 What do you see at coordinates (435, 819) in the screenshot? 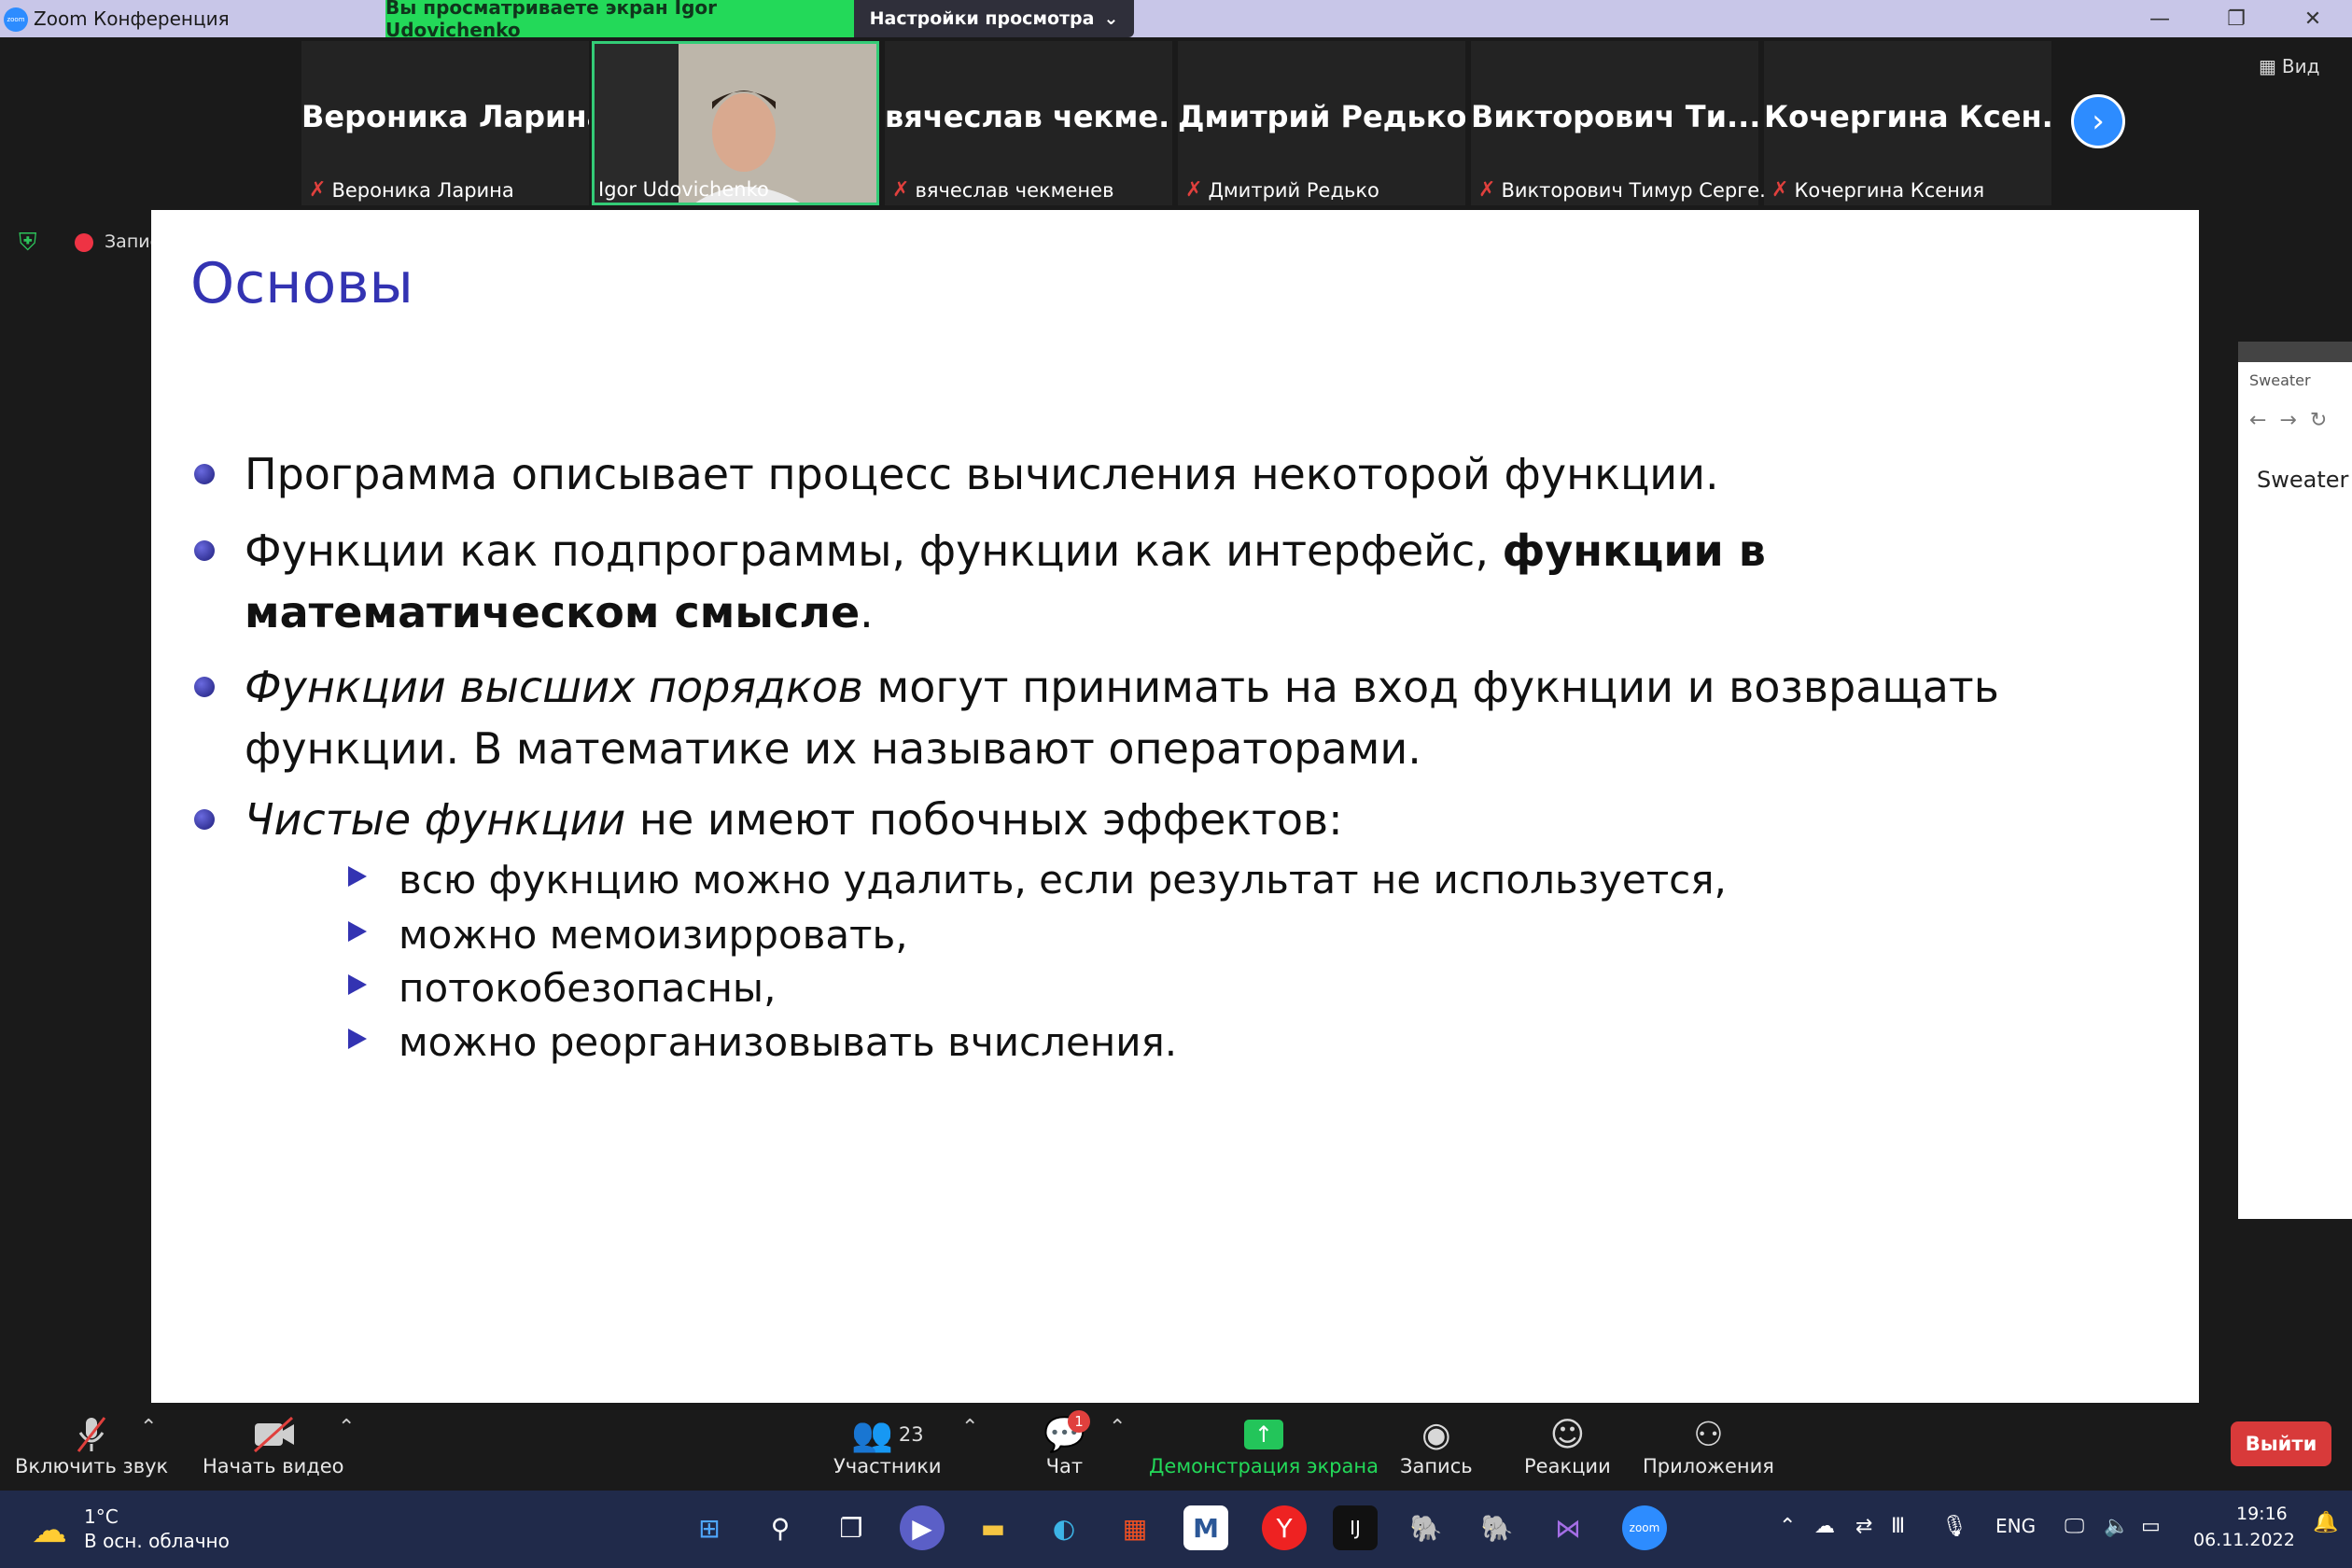
I see `bullet-italic-text: Чистые функции` at bounding box center [435, 819].